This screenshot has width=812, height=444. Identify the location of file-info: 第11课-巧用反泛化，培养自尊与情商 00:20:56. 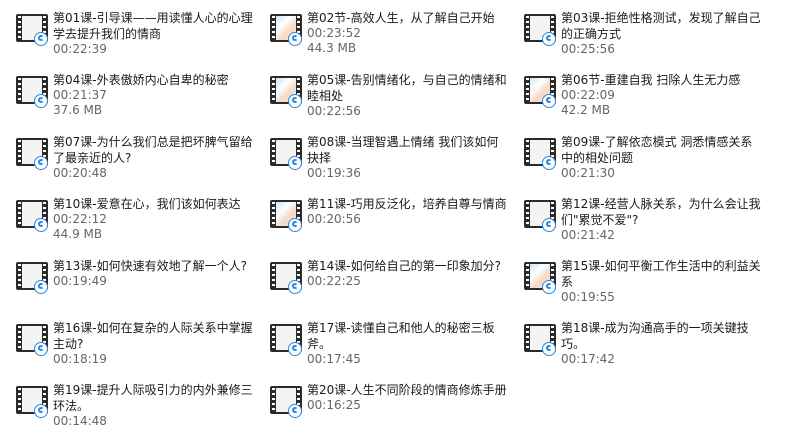
(407, 208).